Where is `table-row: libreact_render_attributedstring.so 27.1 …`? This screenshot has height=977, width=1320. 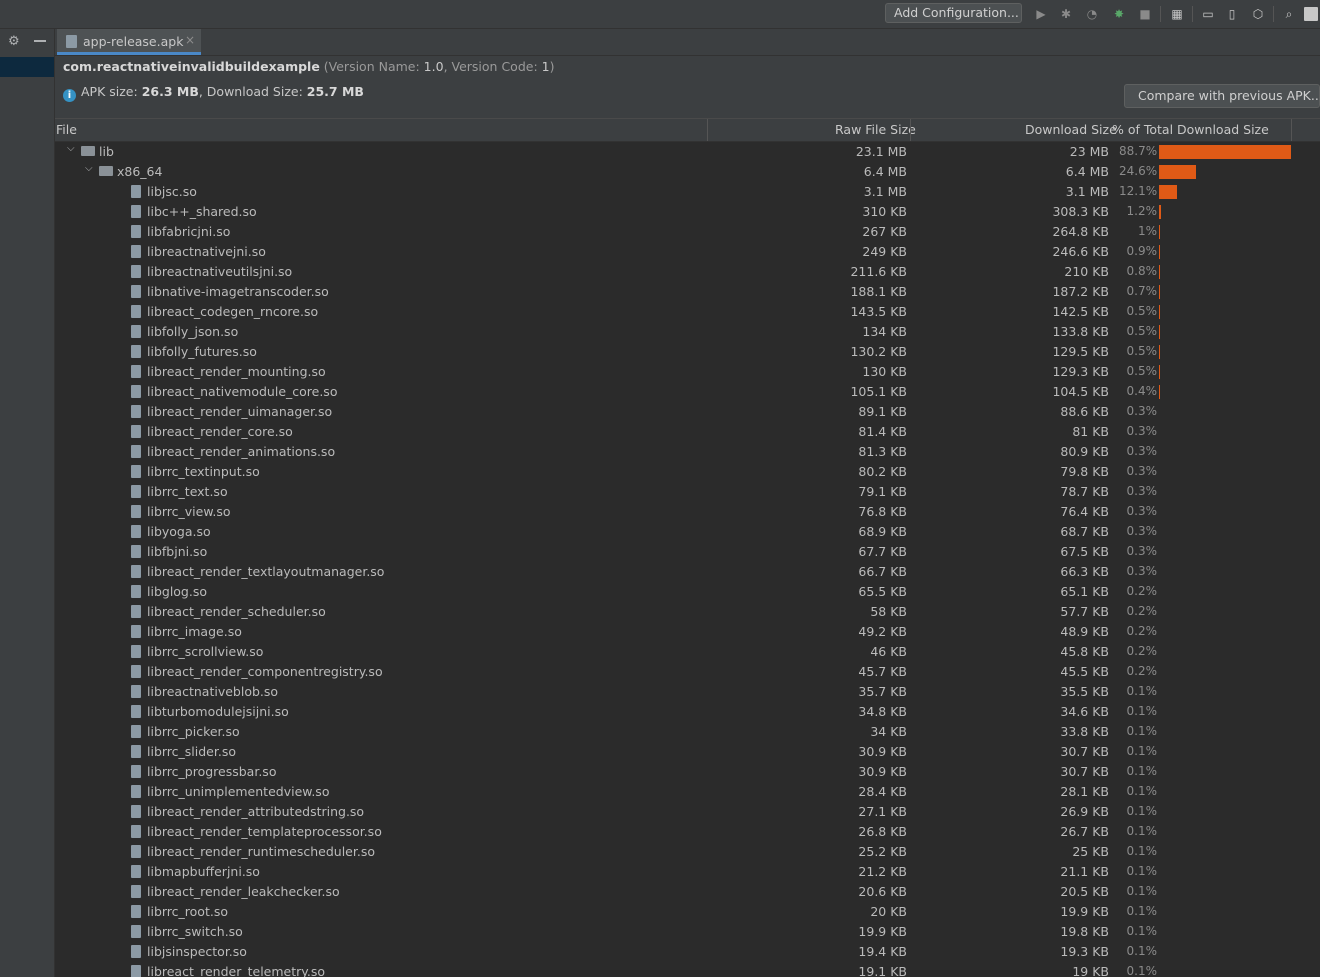
table-row: libreact_render_attributedstring.so 27.1 … is located at coordinates (687, 812).